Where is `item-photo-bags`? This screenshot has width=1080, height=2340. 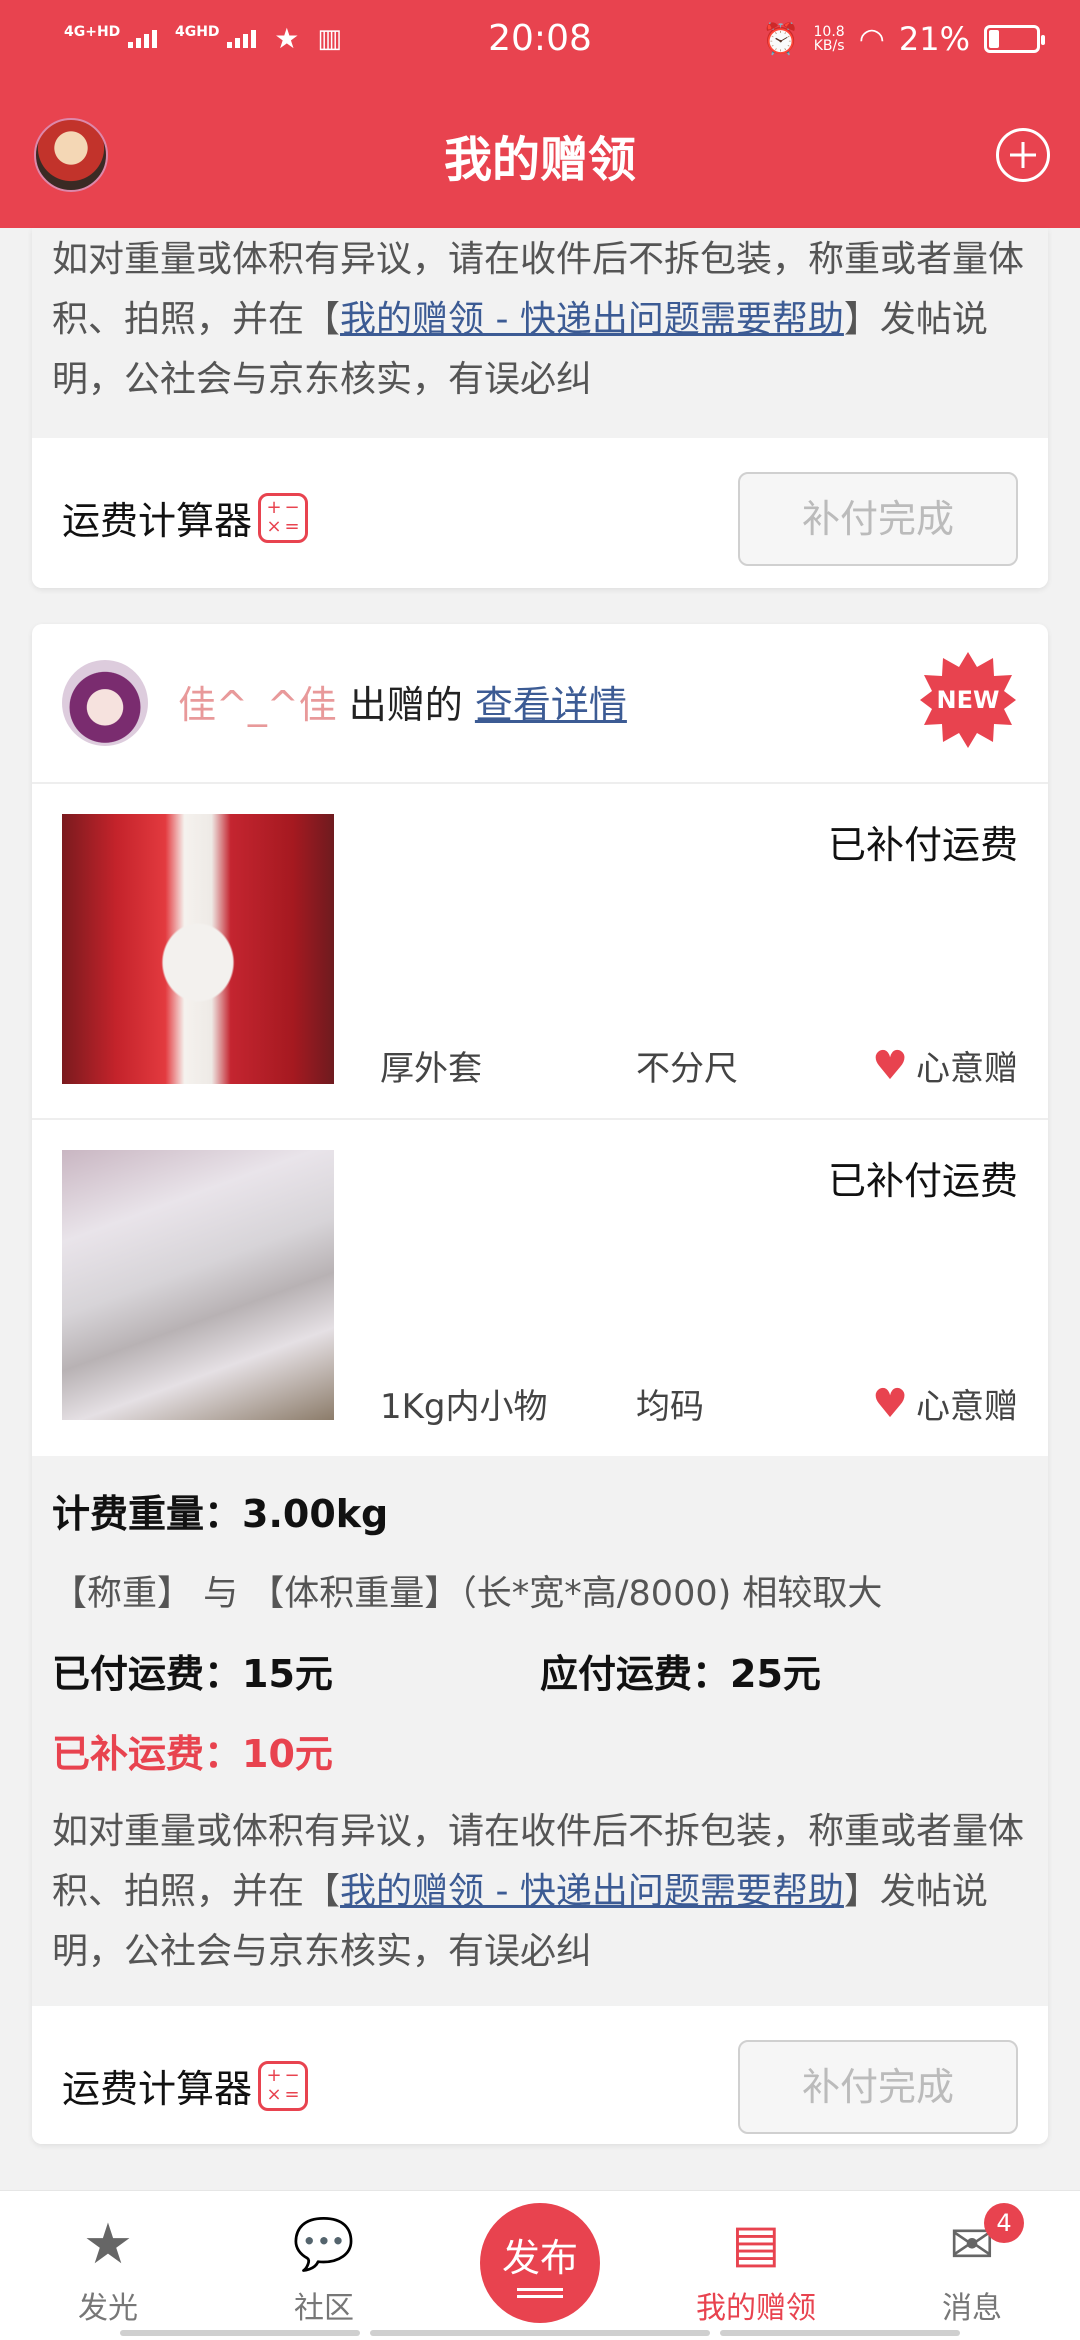 item-photo-bags is located at coordinates (198, 1285).